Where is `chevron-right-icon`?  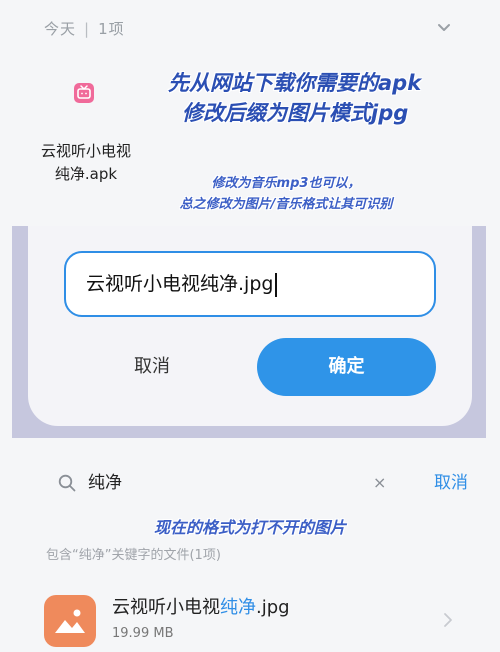
chevron-right-icon is located at coordinates (448, 620).